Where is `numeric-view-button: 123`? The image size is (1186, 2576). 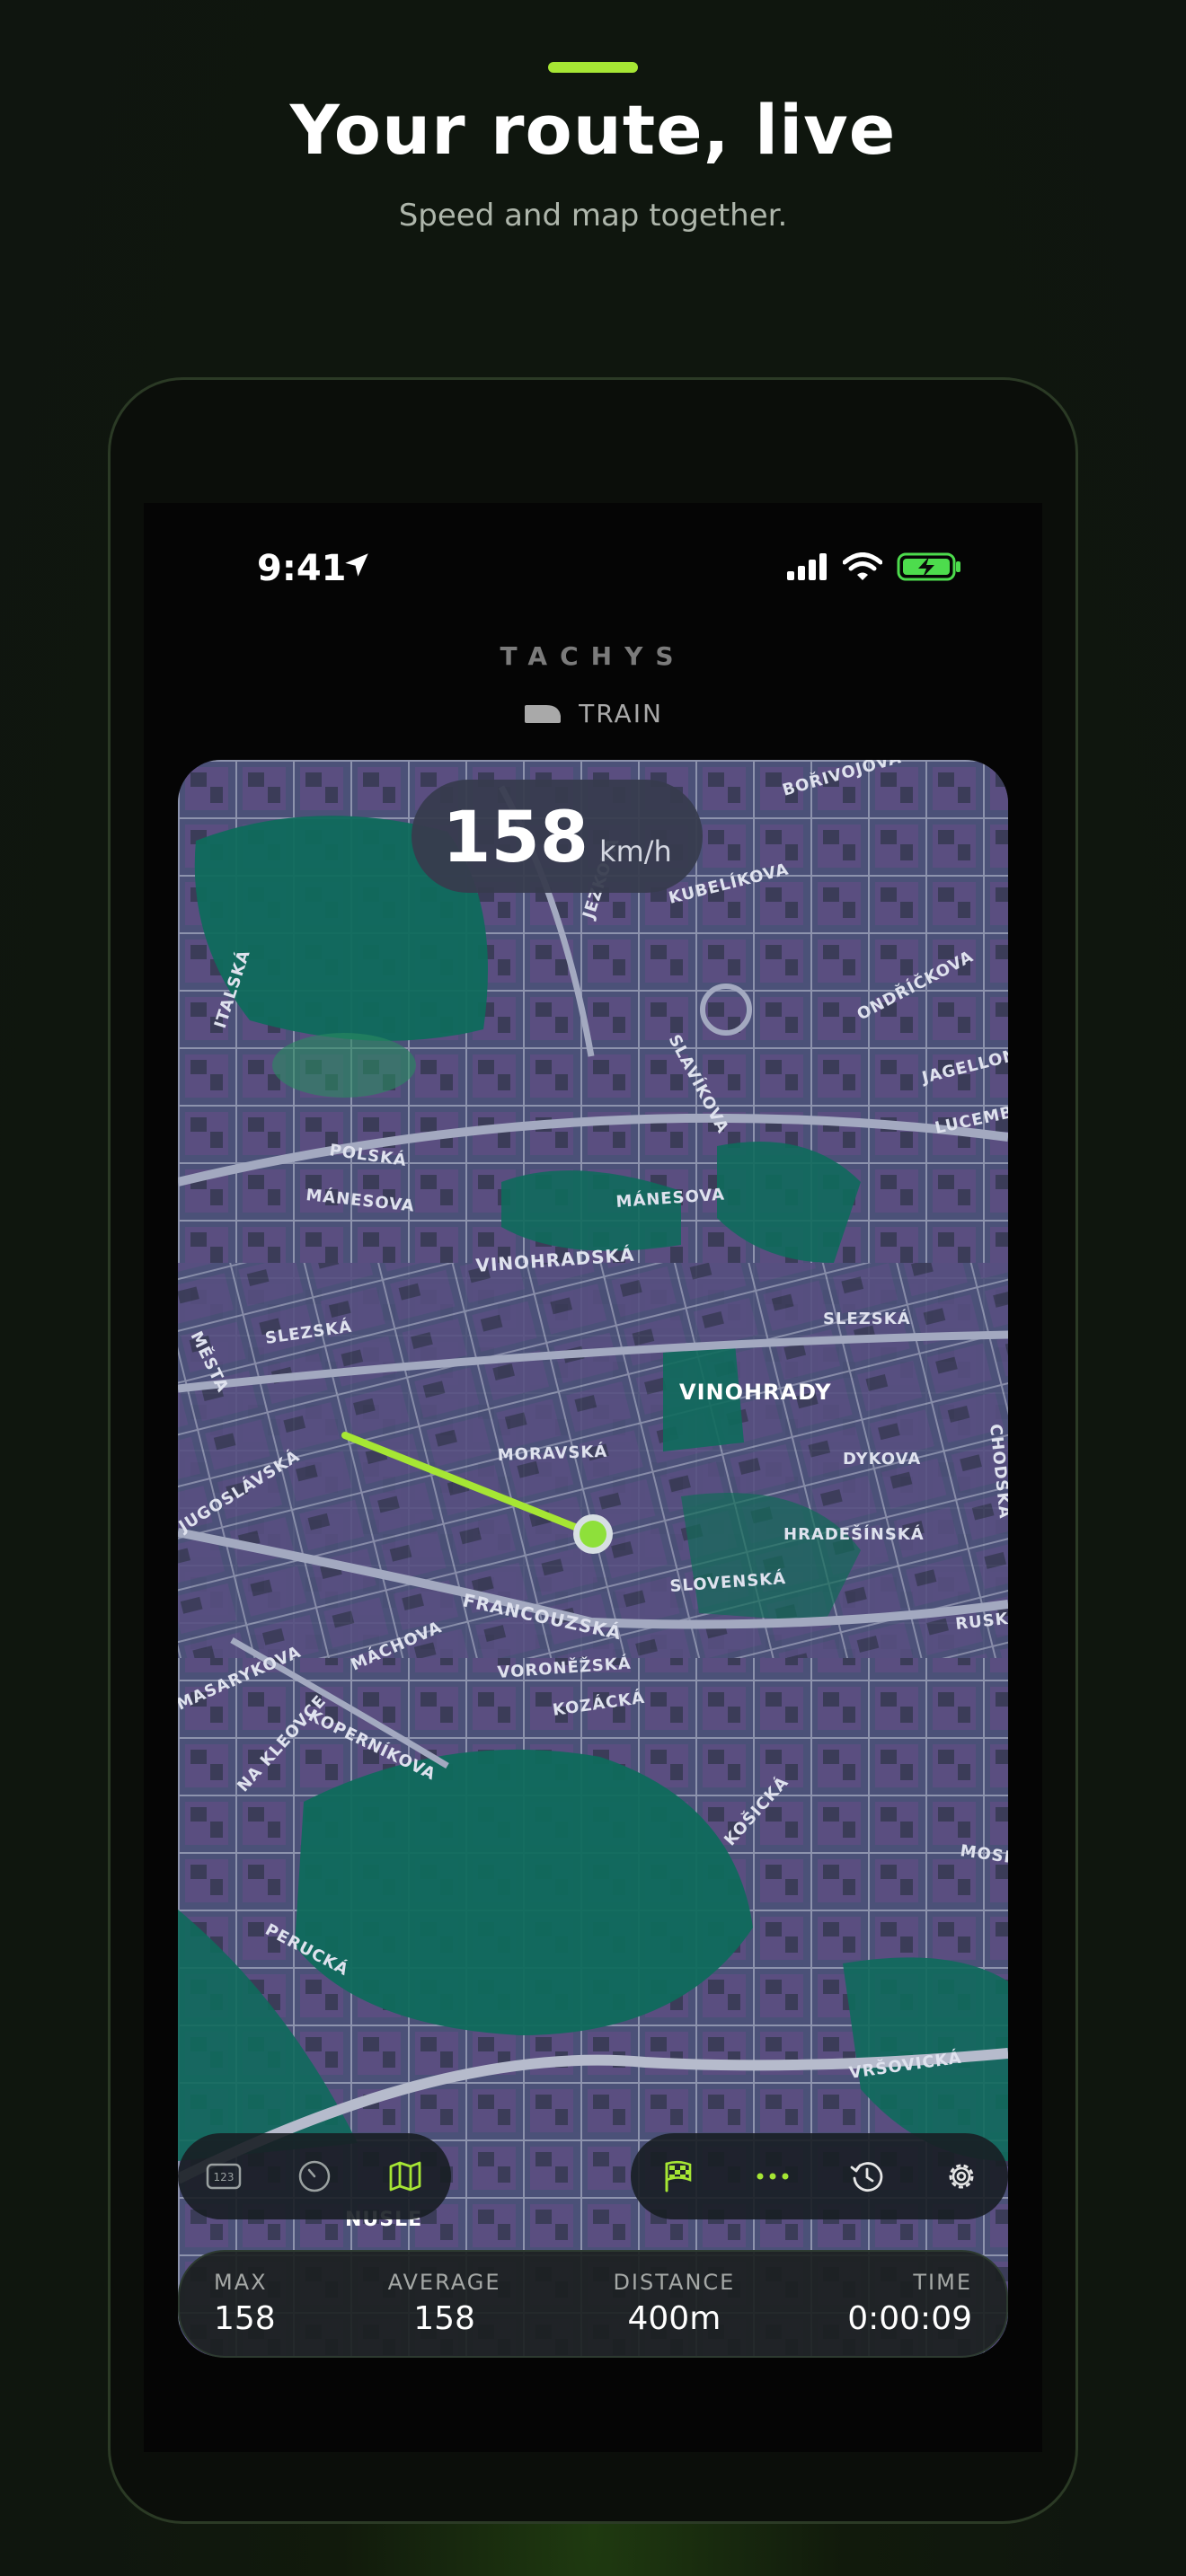
numeric-view-button: 123 is located at coordinates (224, 2176).